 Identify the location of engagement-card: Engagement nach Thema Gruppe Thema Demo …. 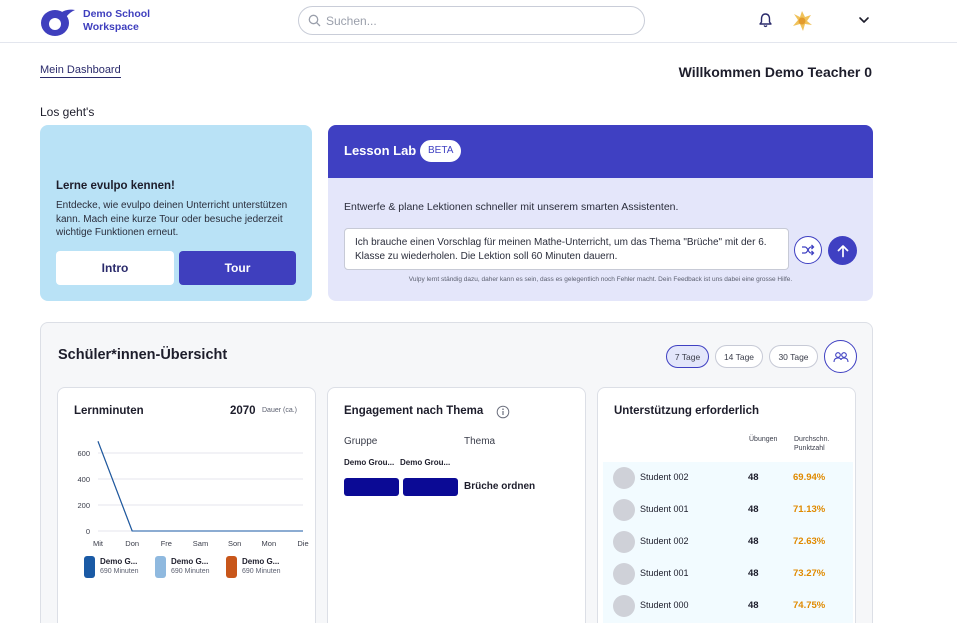
(456, 505).